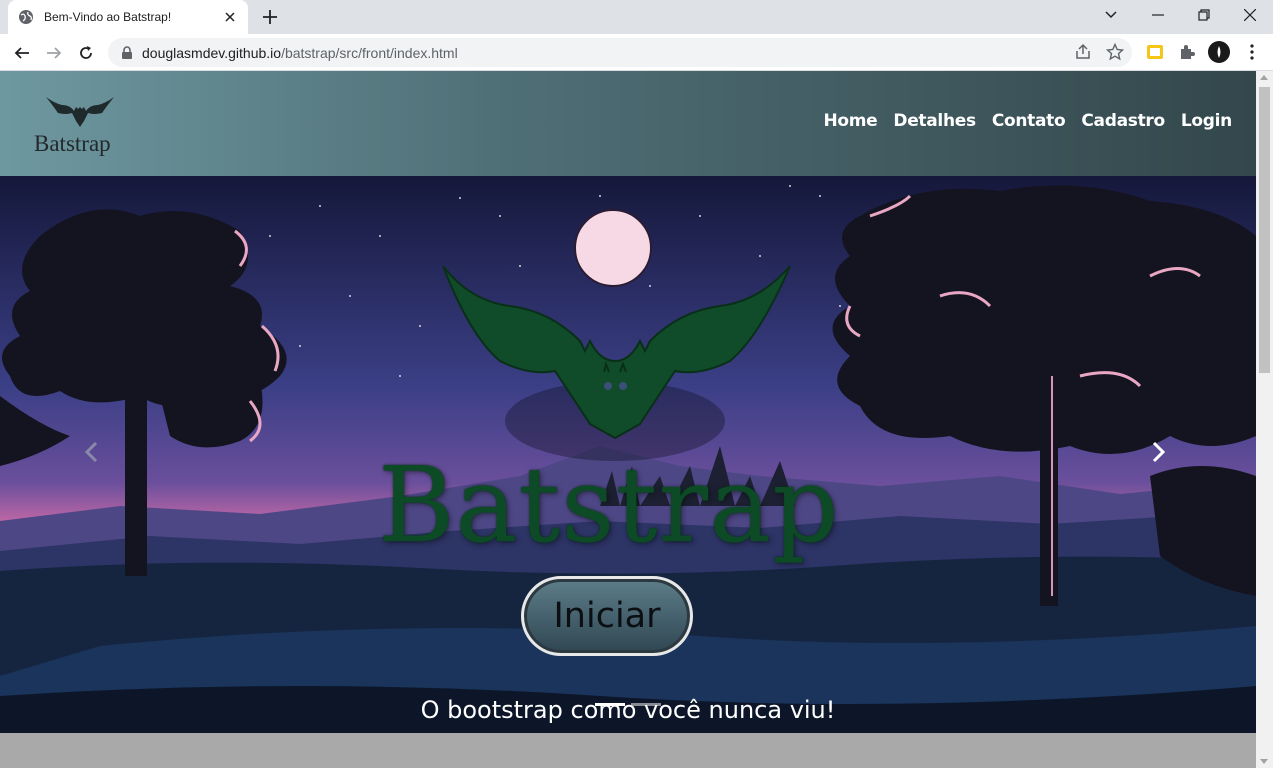 Image resolution: width=1273 pixels, height=768 pixels. What do you see at coordinates (1264, 419) in the screenshot?
I see `page-scrollbar` at bounding box center [1264, 419].